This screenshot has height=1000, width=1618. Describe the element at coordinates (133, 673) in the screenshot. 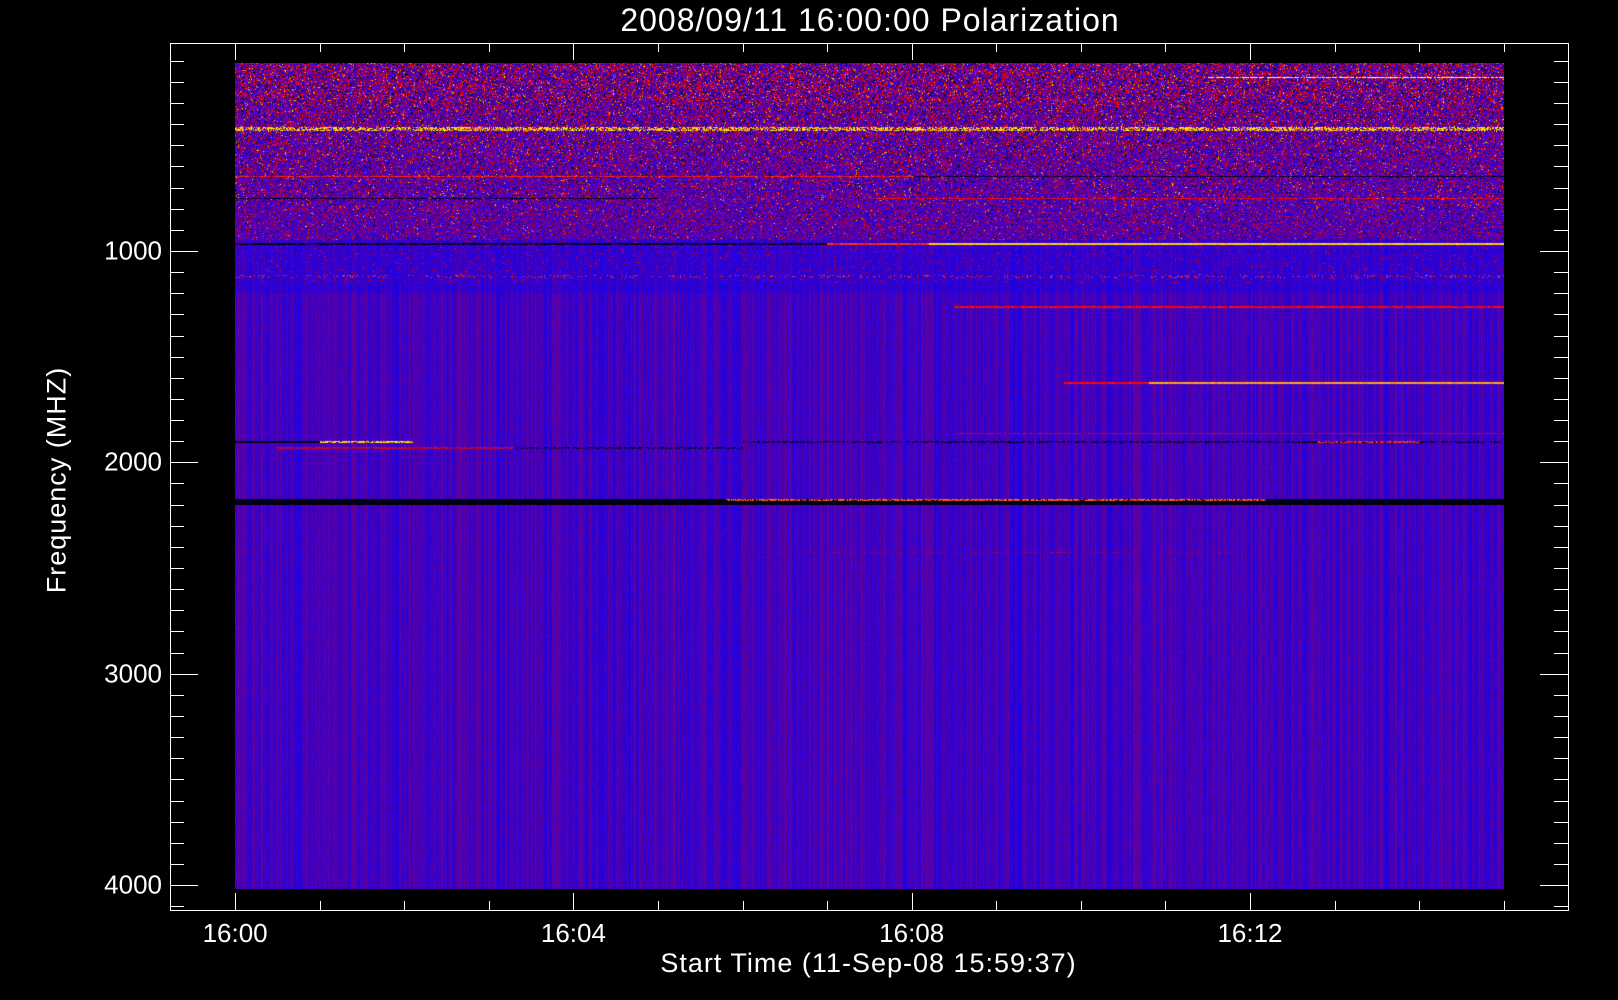

I see `y-tick-label: 3000` at that location.